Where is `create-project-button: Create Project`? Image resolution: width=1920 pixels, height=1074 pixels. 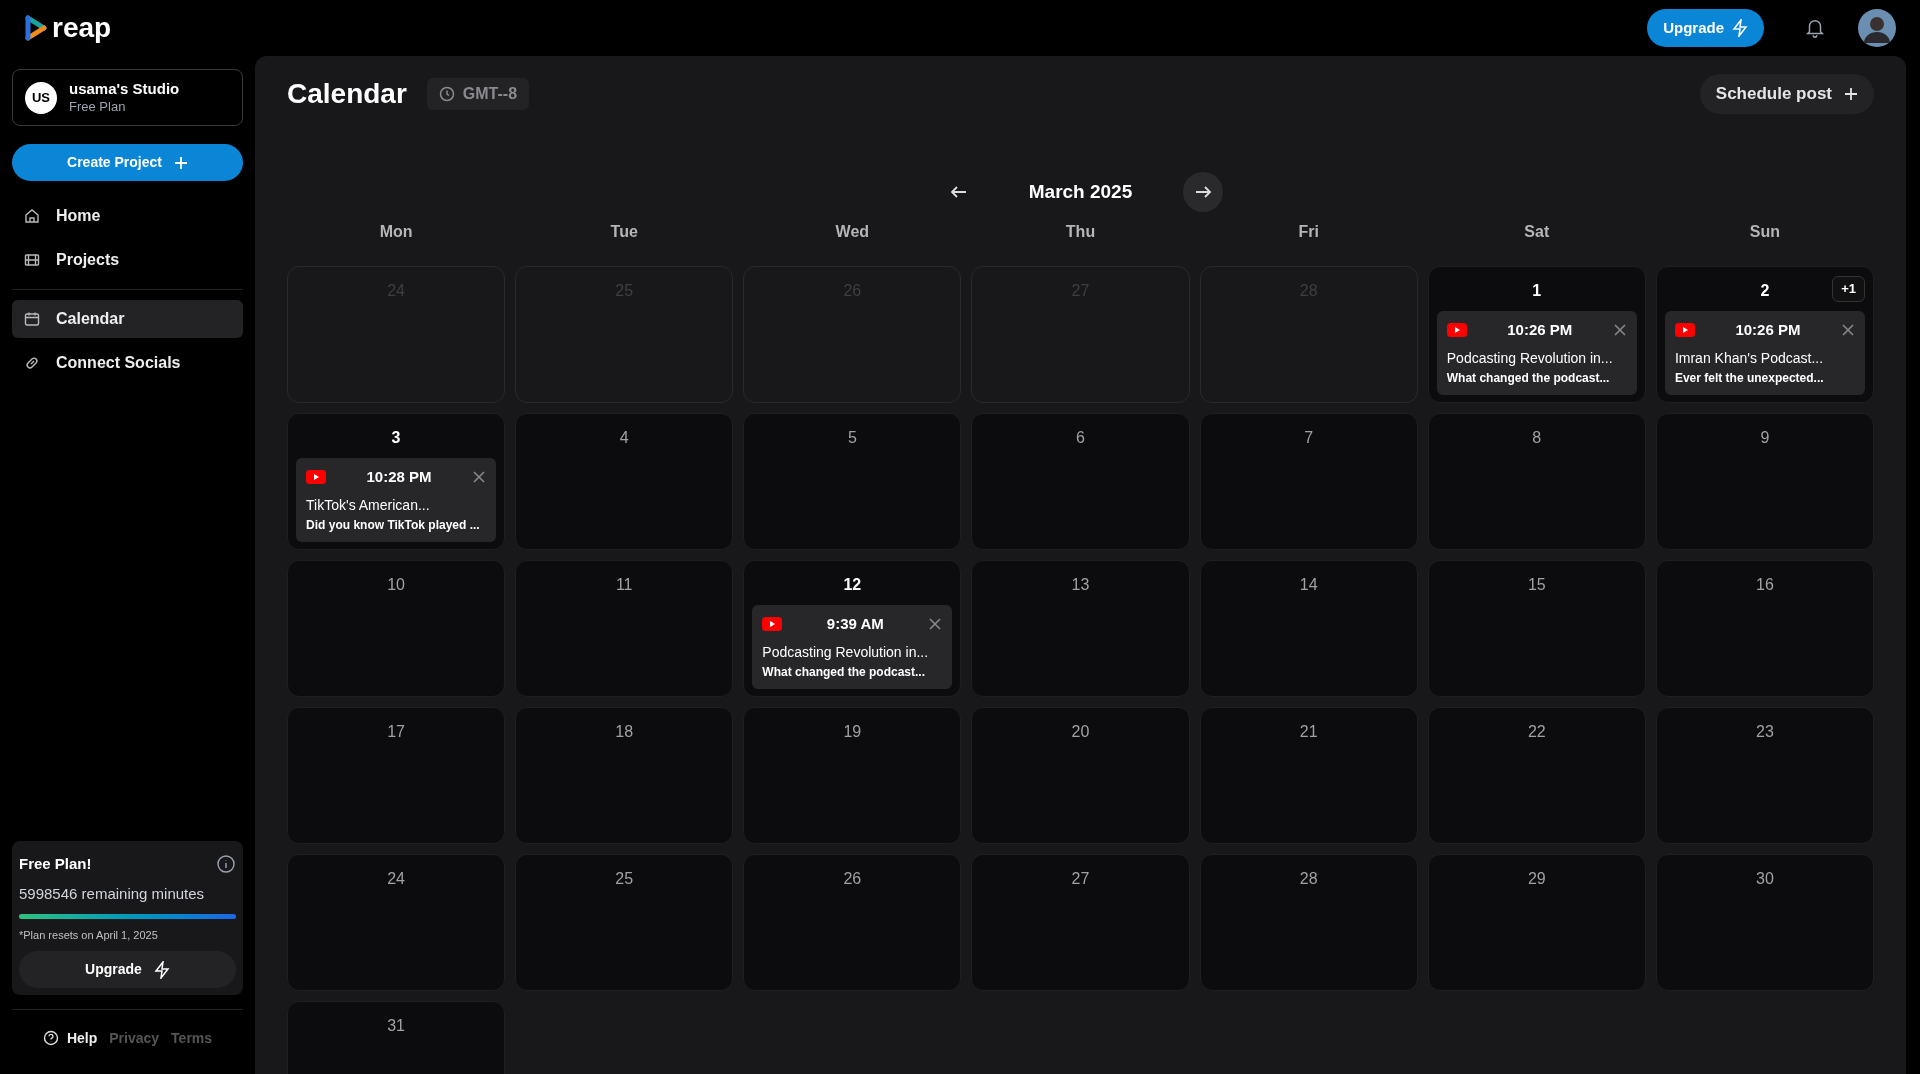 create-project-button: Create Project is located at coordinates (127, 162).